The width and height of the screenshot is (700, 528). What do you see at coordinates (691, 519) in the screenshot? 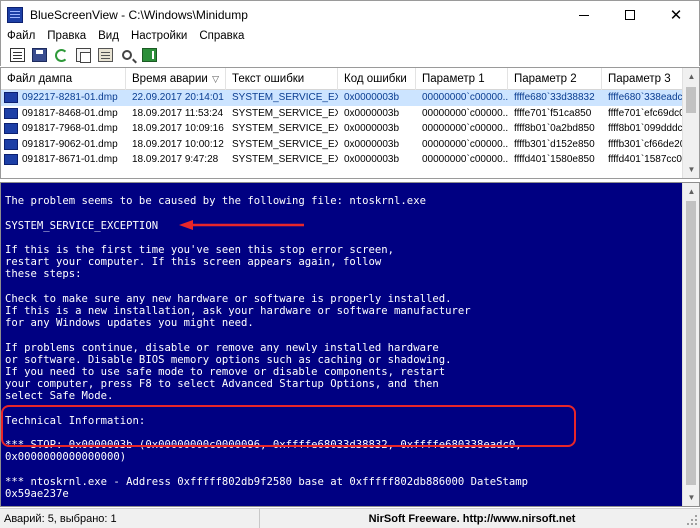
I see `resize-grip-icon` at bounding box center [691, 519].